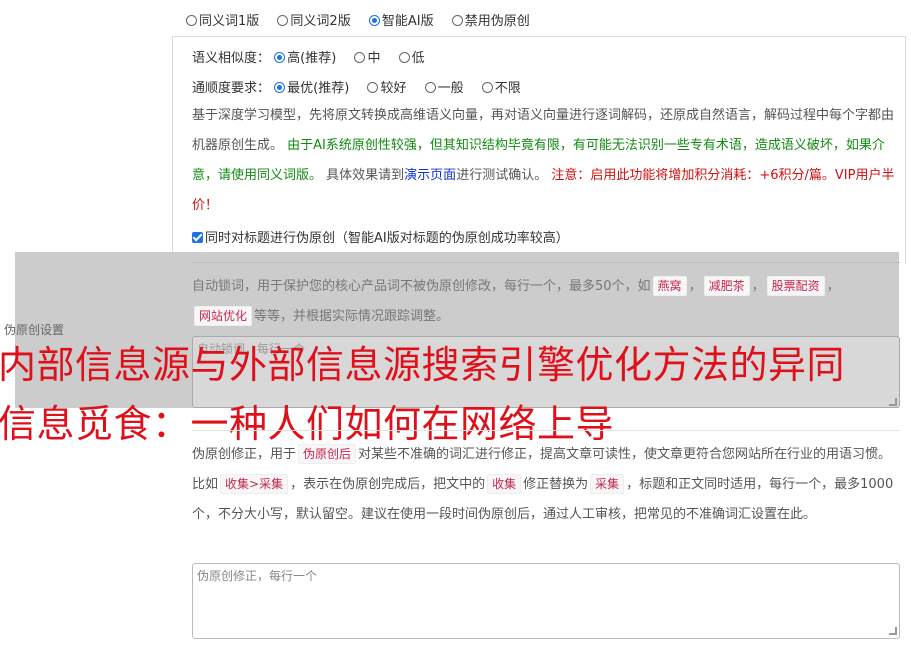 The width and height of the screenshot is (911, 658). Describe the element at coordinates (387, 238) in the screenshot. I see `title-rewrite-label: 同时对标题进行伪原创（智能AI版对标题的伪原创成功率较高）` at that location.